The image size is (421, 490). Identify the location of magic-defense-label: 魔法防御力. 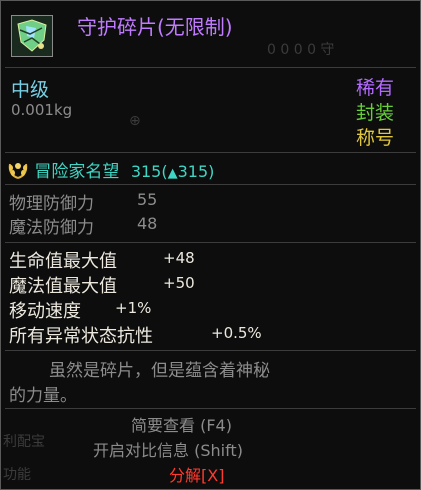
(51, 228).